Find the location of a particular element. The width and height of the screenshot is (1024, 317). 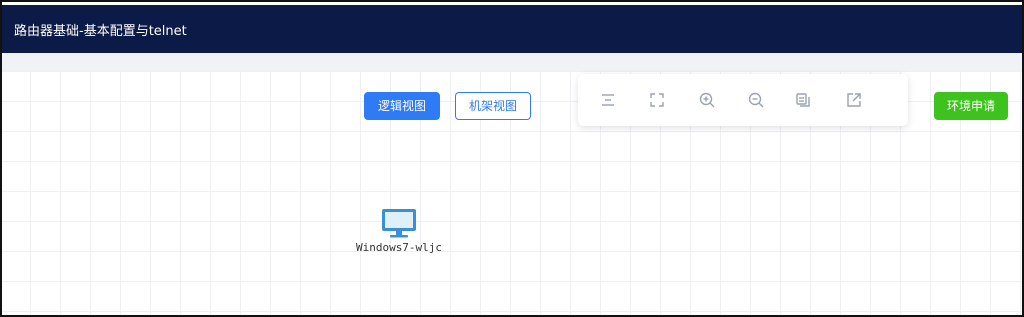

environment-request-button: 环境申请 is located at coordinates (971, 106).